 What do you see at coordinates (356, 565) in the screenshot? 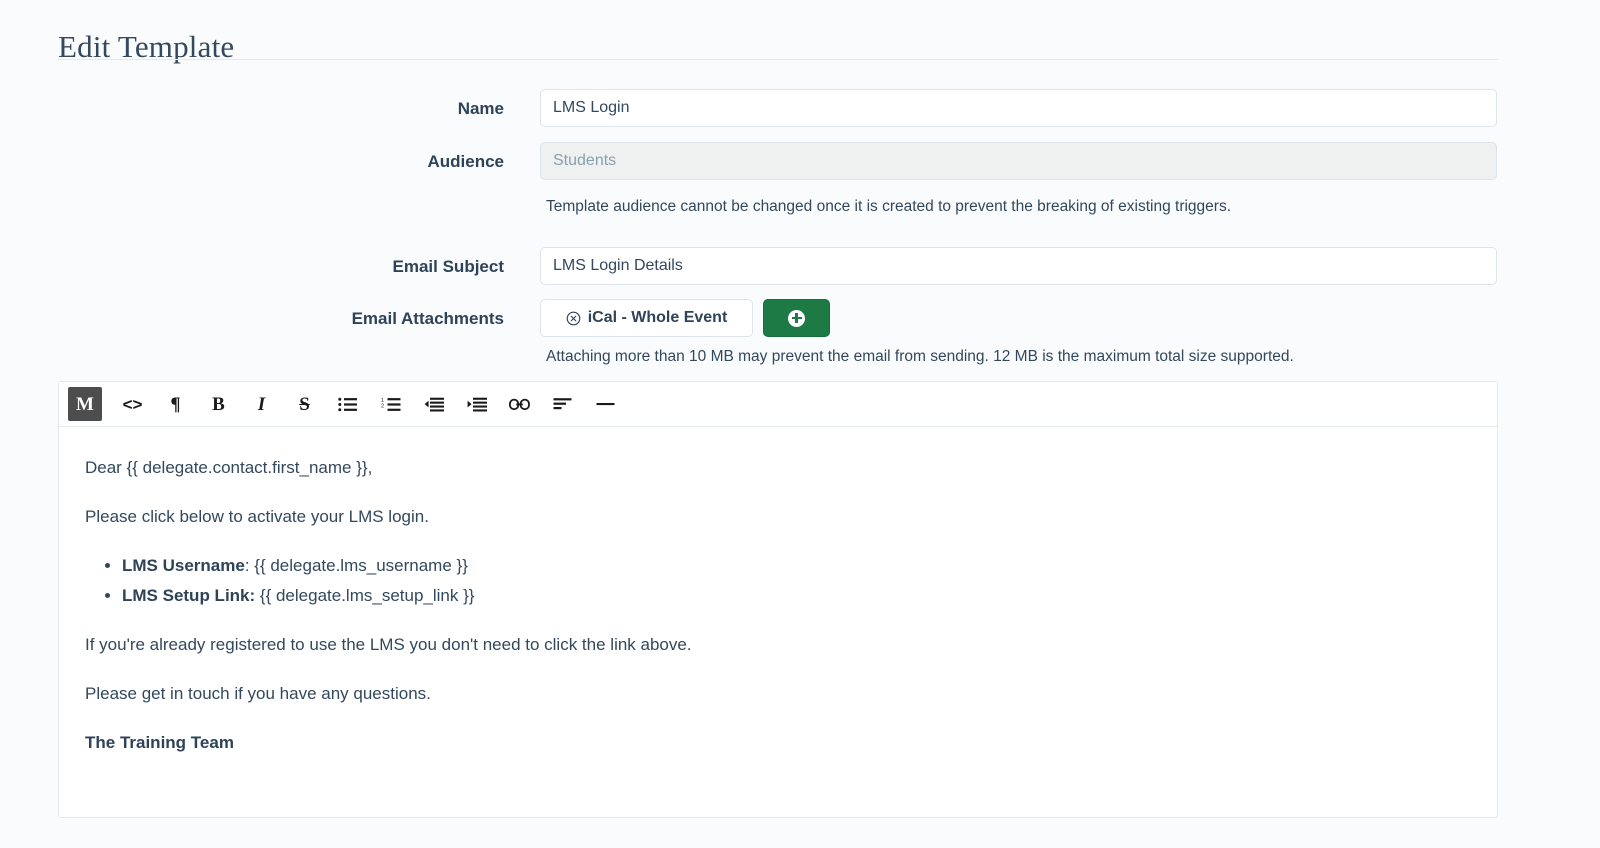
I see `bullet-0-rest: : {{ delegate.lms_username }}` at bounding box center [356, 565].